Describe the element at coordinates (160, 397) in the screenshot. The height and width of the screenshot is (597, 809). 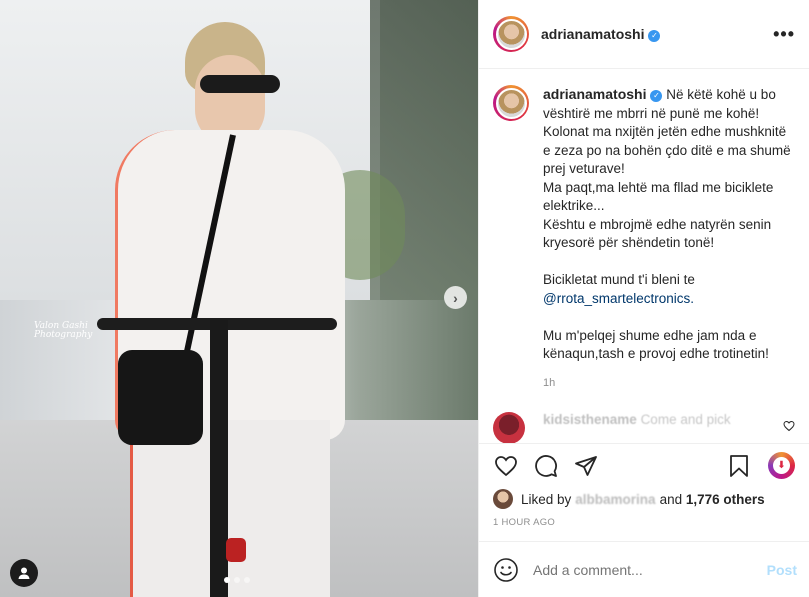
I see `black-bag` at that location.